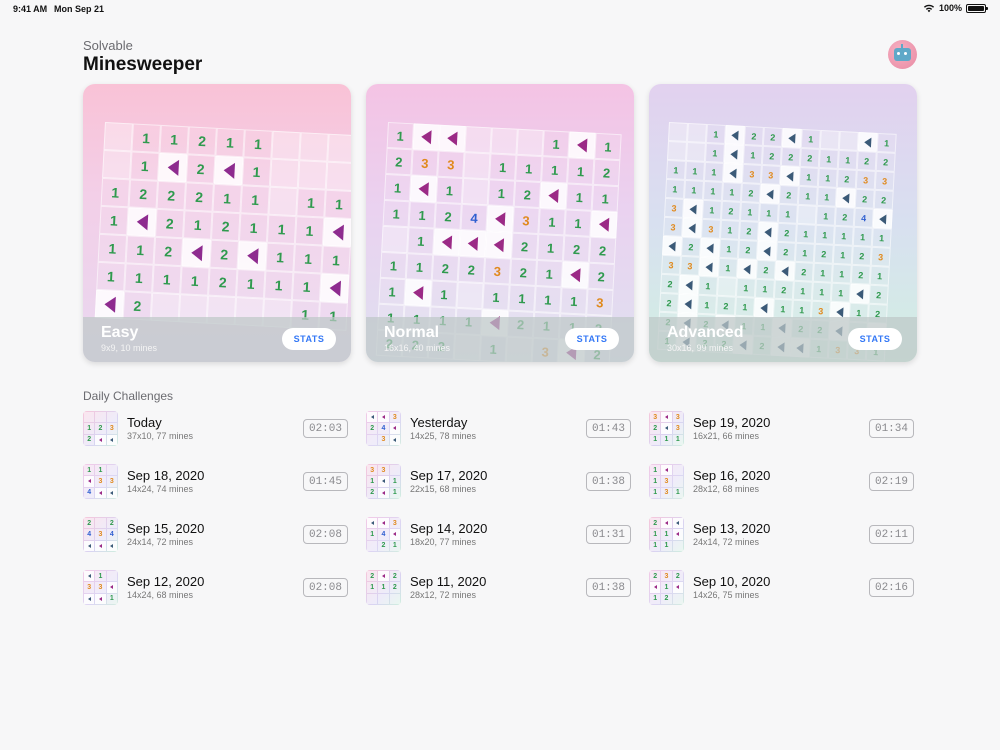 Image resolution: width=1000 pixels, height=750 pixels. What do you see at coordinates (500, 482) in the screenshot?
I see `daily-challenge-item: 3 3 1 1 2 1 Sep 17, 2020 22x15, 68 mines 01:38` at bounding box center [500, 482].